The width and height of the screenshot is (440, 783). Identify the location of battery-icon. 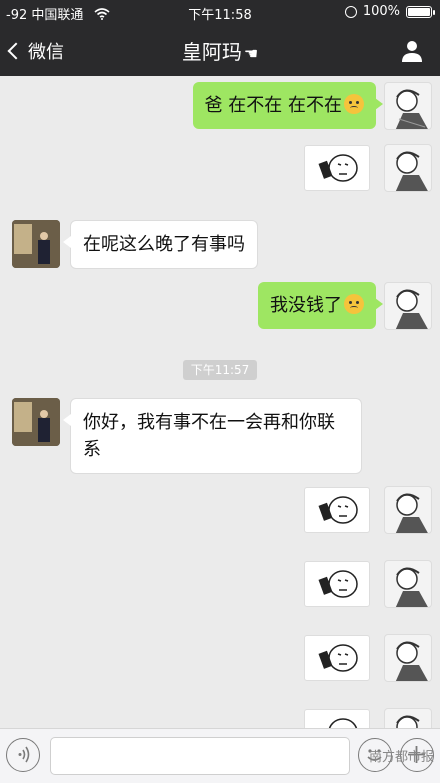
(420, 11).